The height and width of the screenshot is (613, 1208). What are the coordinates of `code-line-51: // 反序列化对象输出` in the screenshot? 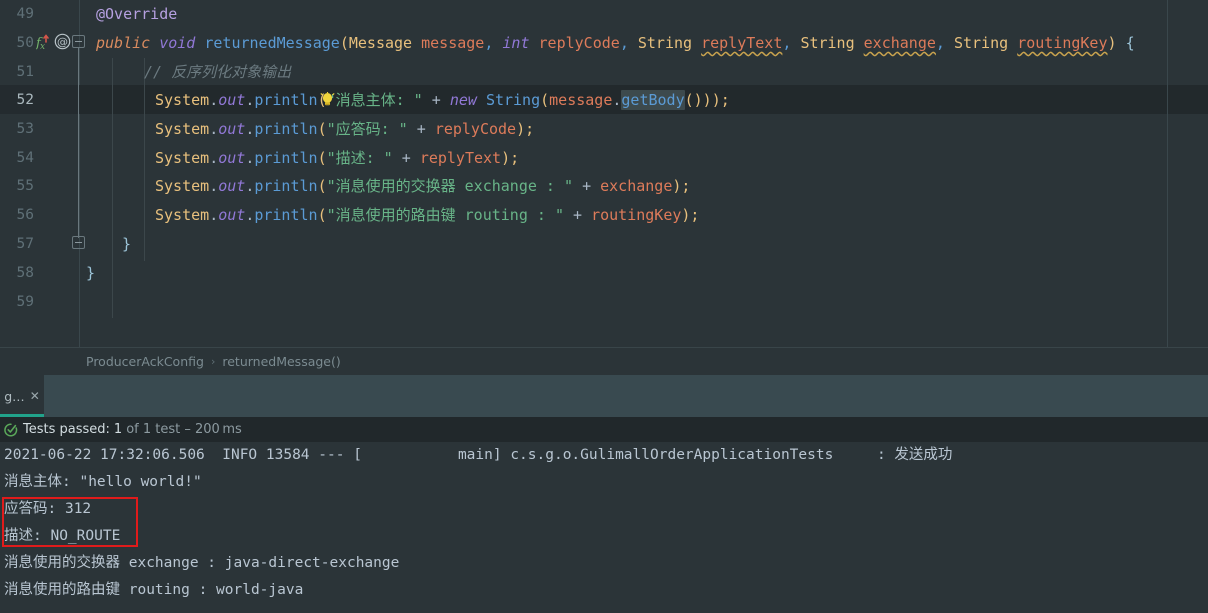 It's located at (217, 72).